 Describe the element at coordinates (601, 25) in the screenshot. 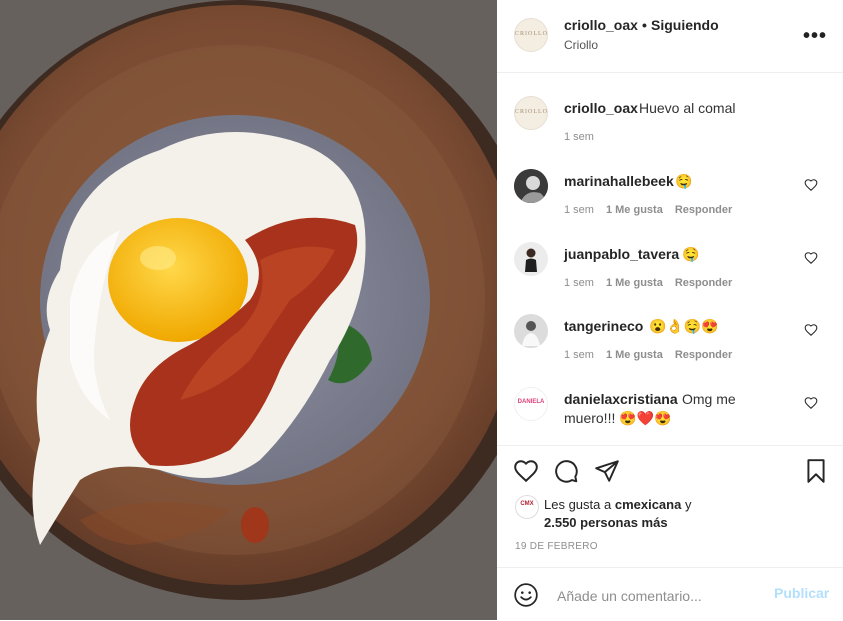

I see `author-username: criollo_oax` at that location.